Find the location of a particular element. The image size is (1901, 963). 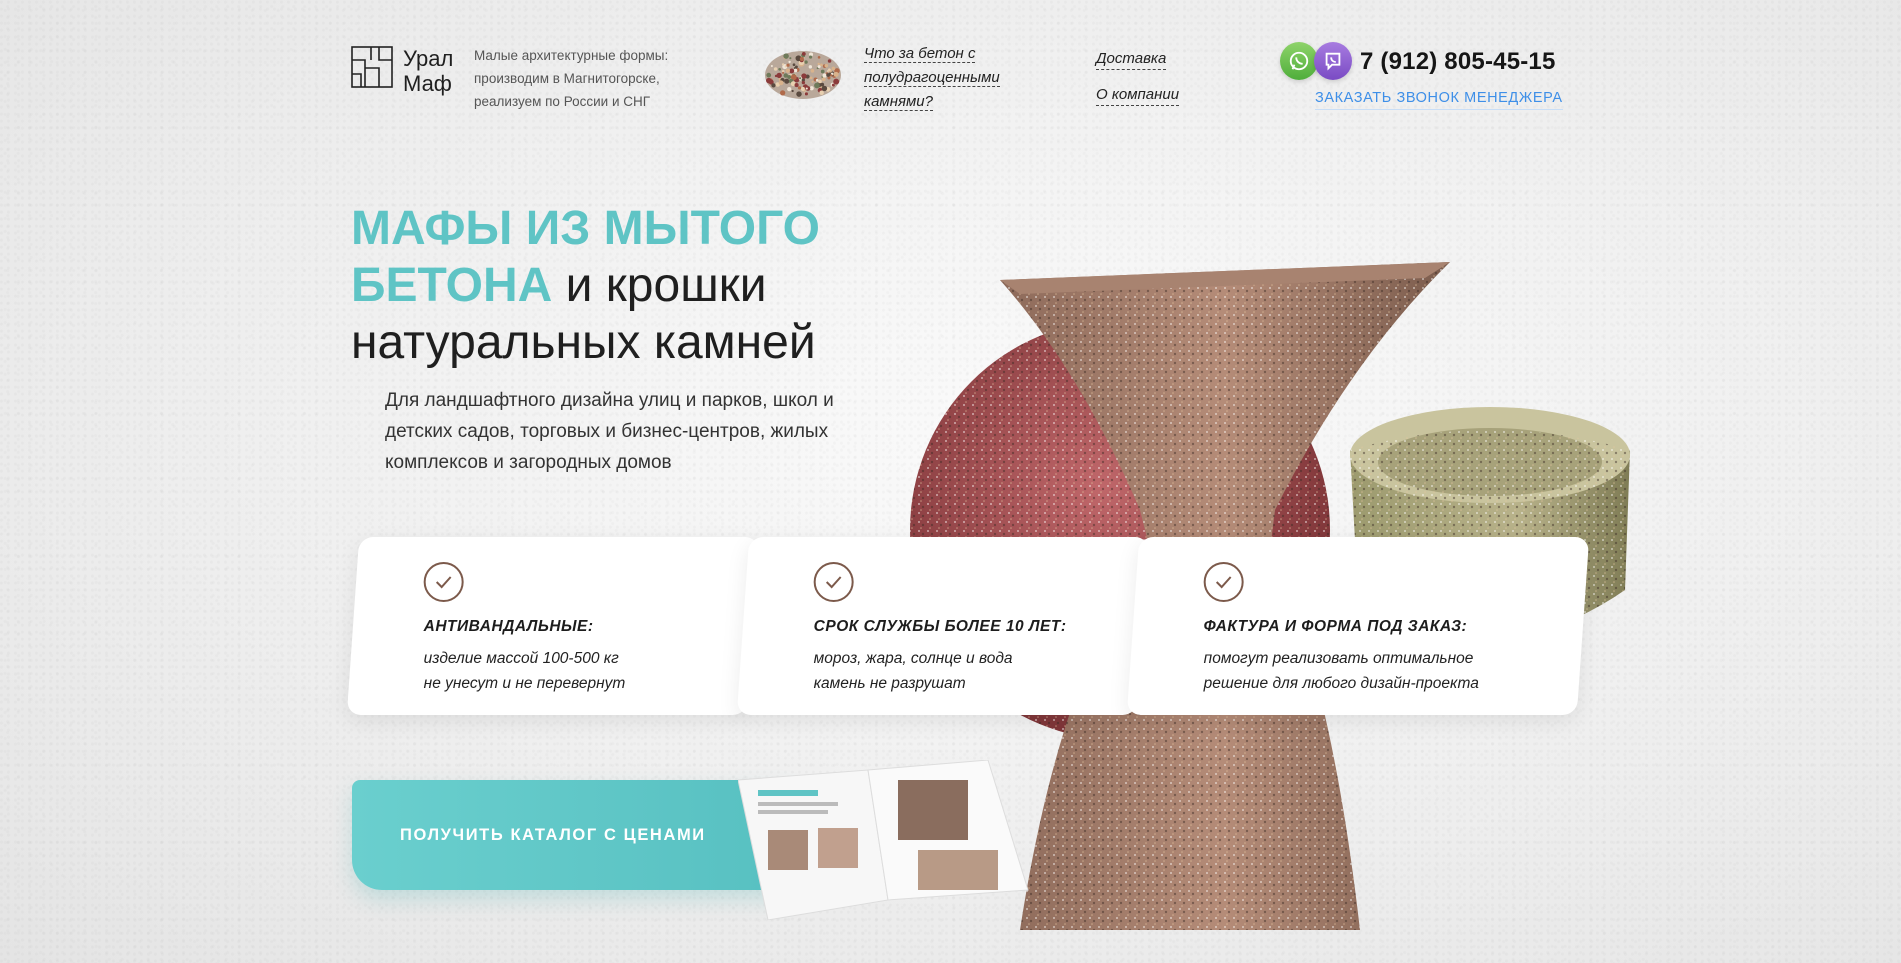

concrete-info-link: Что за бетон с полудрагоценными камнями? is located at coordinates (949, 78).